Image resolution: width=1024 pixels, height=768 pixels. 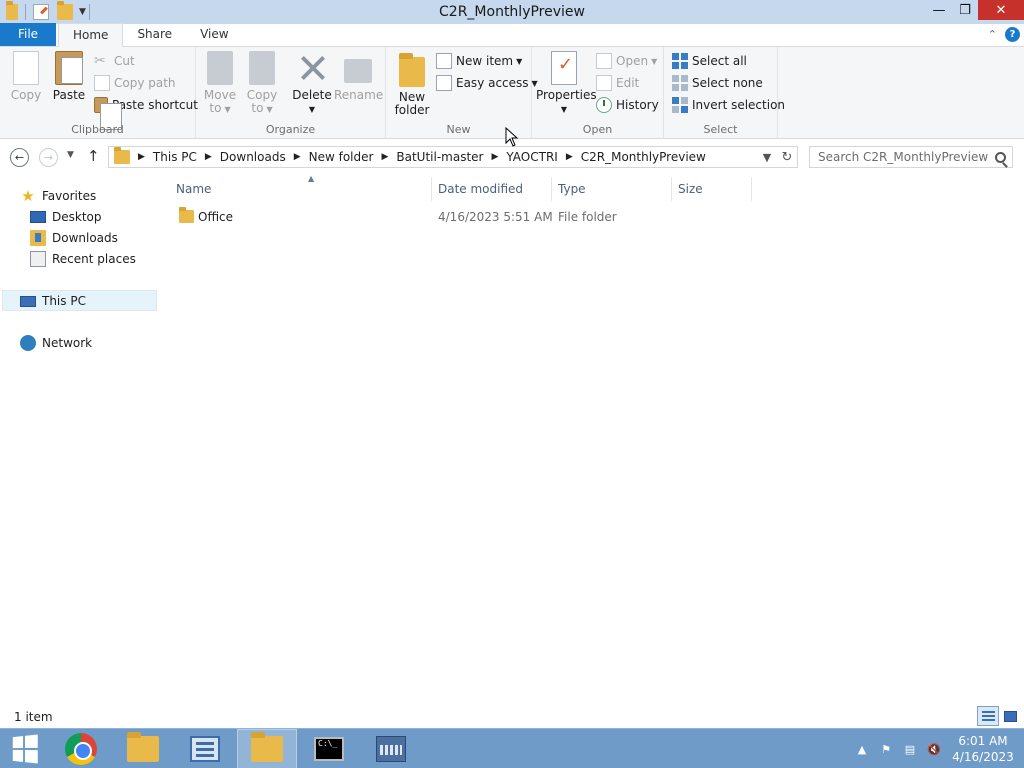 I want to click on tab-view: View, so click(x=214, y=34).